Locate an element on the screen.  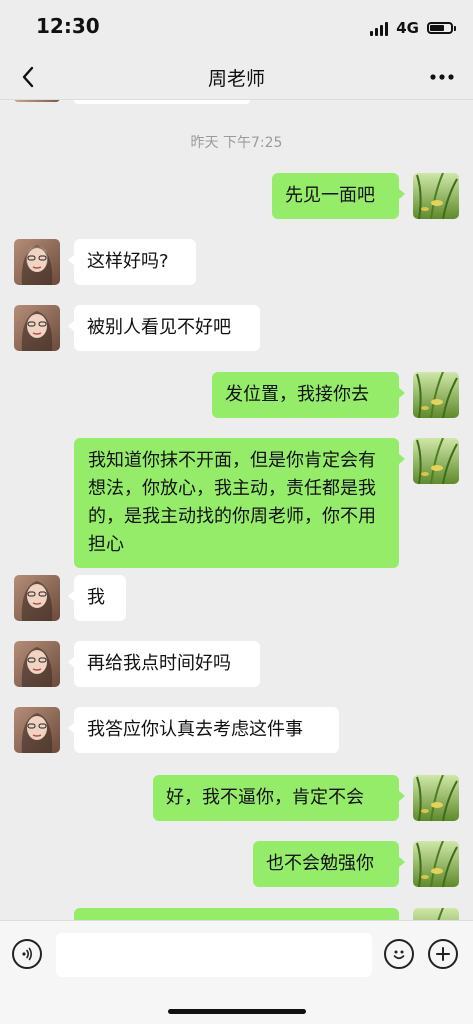
input-bar is located at coordinates (236, 972).